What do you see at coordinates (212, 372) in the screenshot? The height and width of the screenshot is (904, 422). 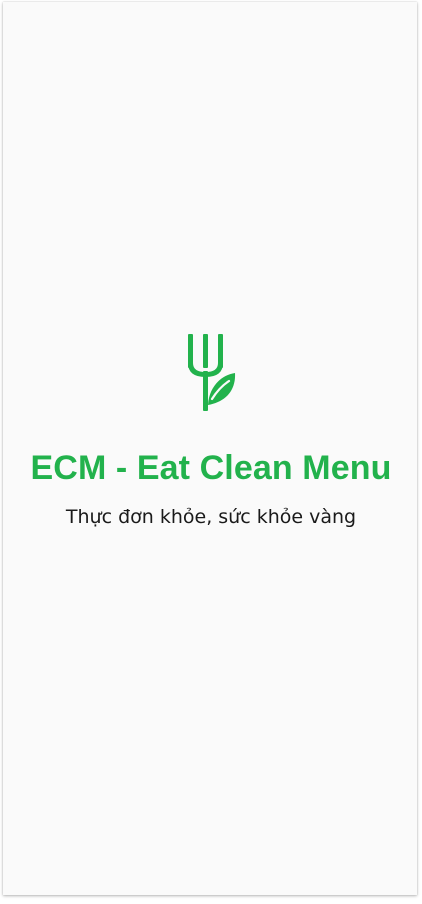 I see `fork-leaf-icon` at bounding box center [212, 372].